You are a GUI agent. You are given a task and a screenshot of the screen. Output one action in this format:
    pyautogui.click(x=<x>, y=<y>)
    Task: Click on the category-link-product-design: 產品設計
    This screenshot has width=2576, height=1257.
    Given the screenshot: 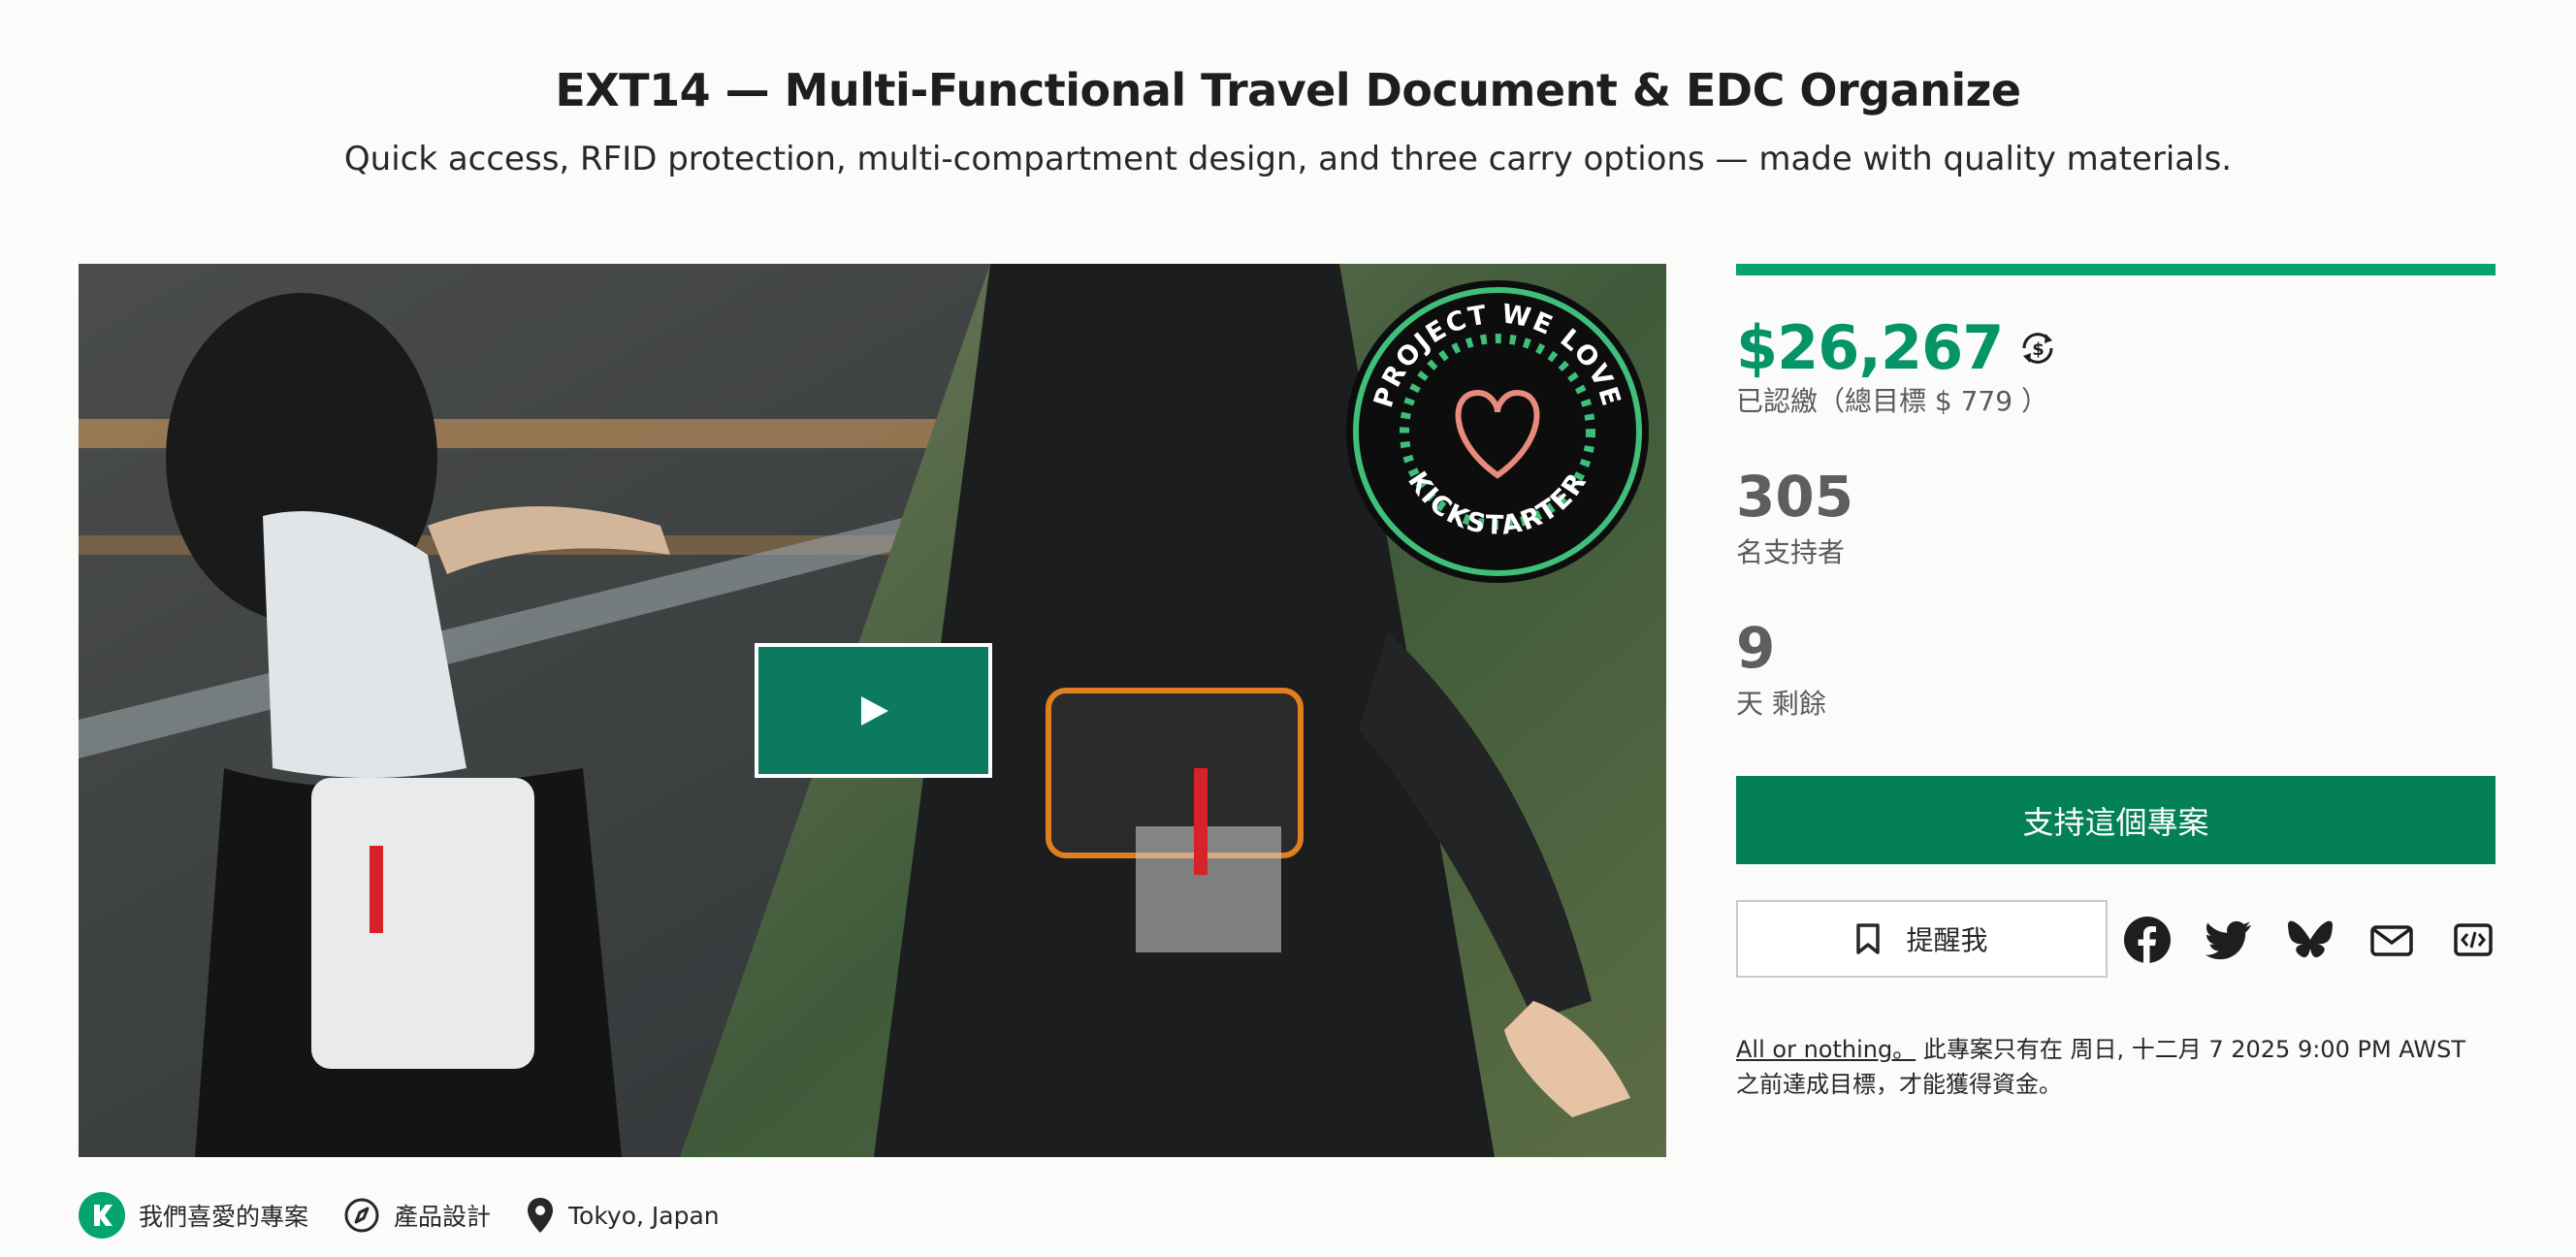 What is the action you would take?
    pyautogui.click(x=417, y=1216)
    